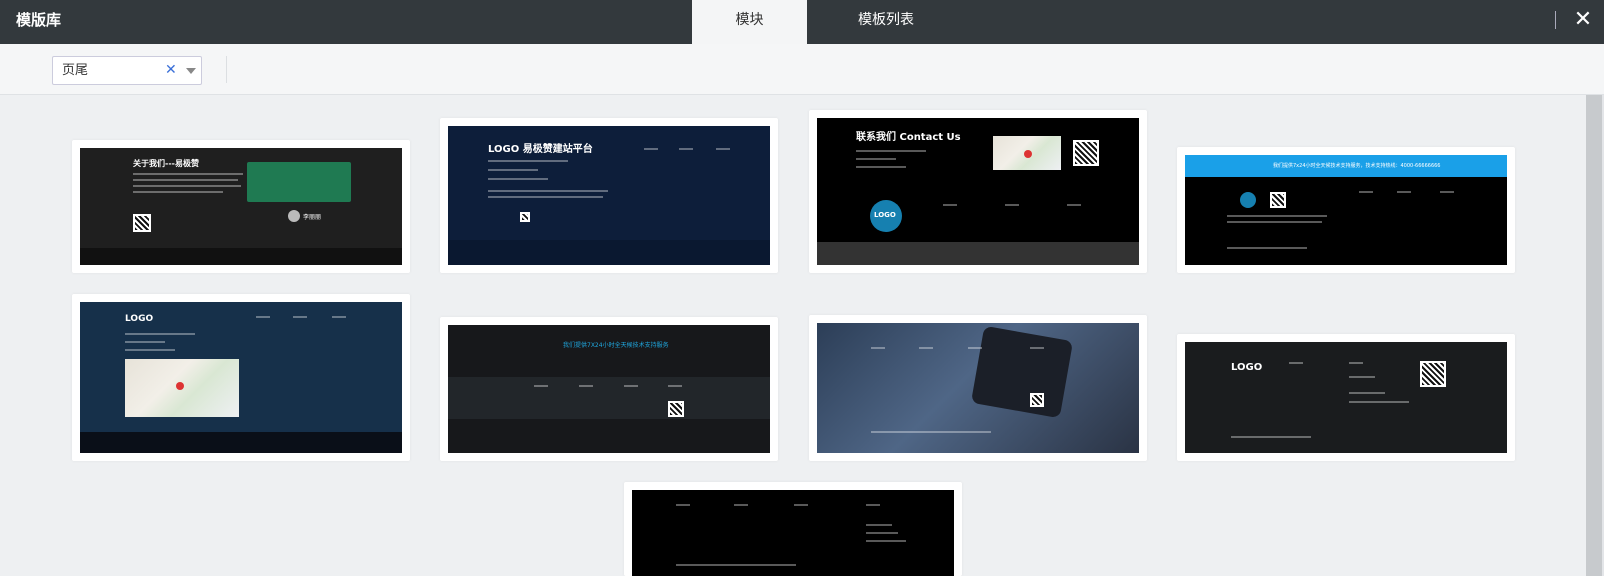  Describe the element at coordinates (749, 22) in the screenshot. I see `tab-modules: 模块` at that location.